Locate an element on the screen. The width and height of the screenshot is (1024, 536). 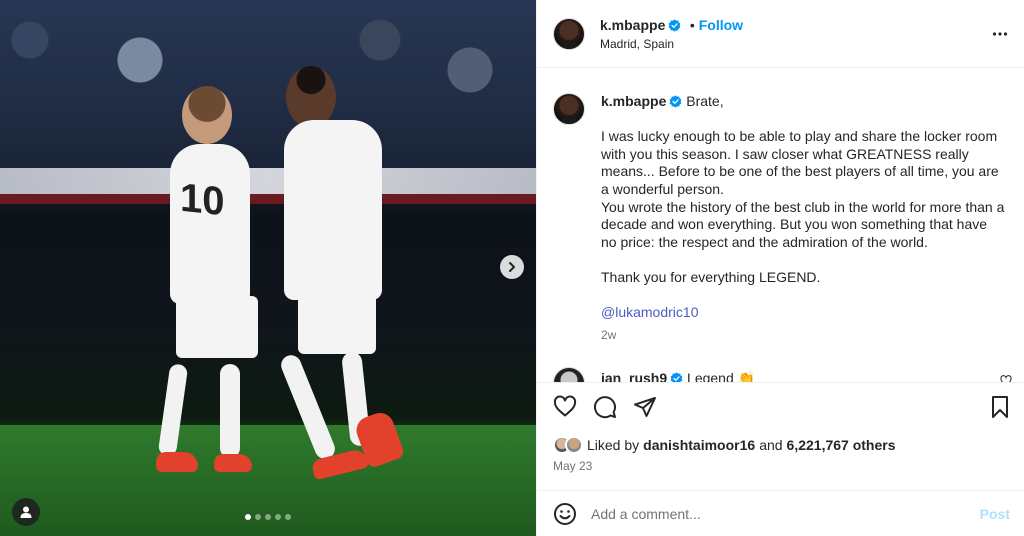
share-paper-plane-icon is located at coordinates (645, 407).